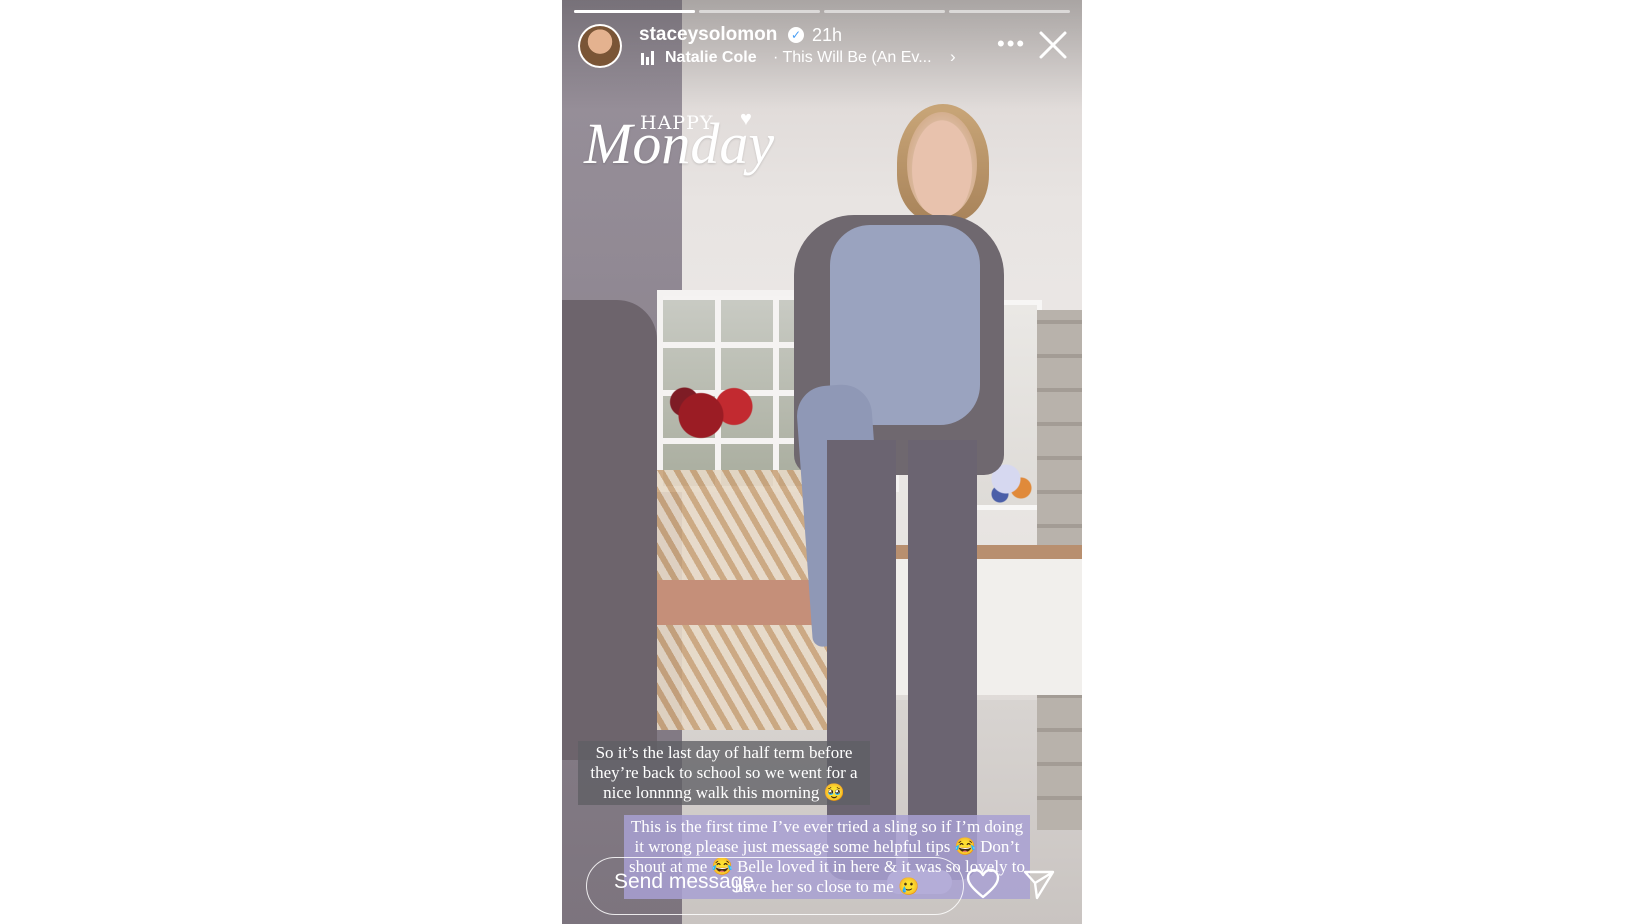 The height and width of the screenshot is (924, 1640). What do you see at coordinates (953, 57) in the screenshot?
I see `chevron-right-icon: ›` at bounding box center [953, 57].